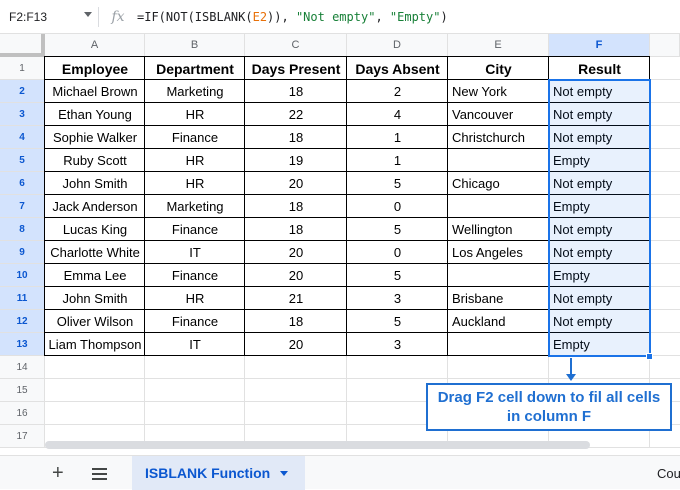 The width and height of the screenshot is (680, 490). I want to click on cell-a6: John Smith, so click(95, 183).